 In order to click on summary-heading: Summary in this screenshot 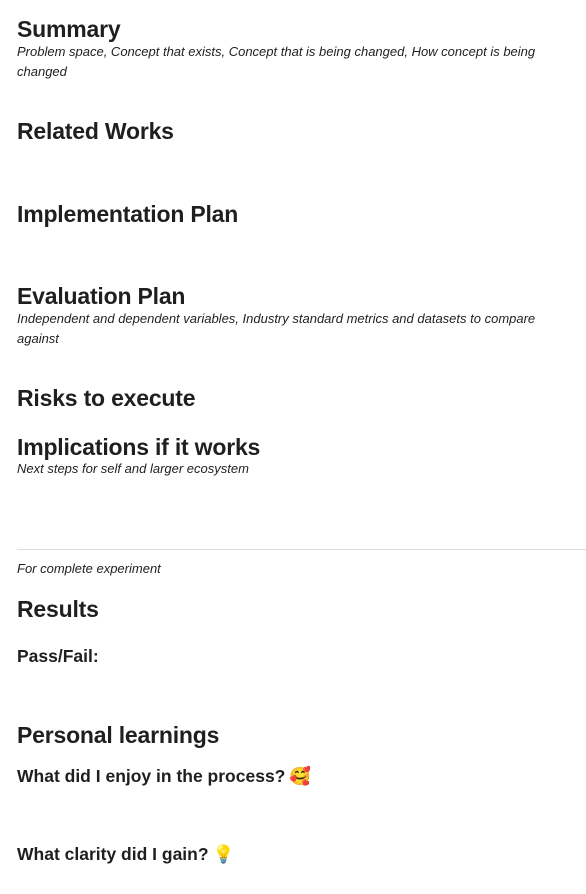, I will do `click(69, 29)`.